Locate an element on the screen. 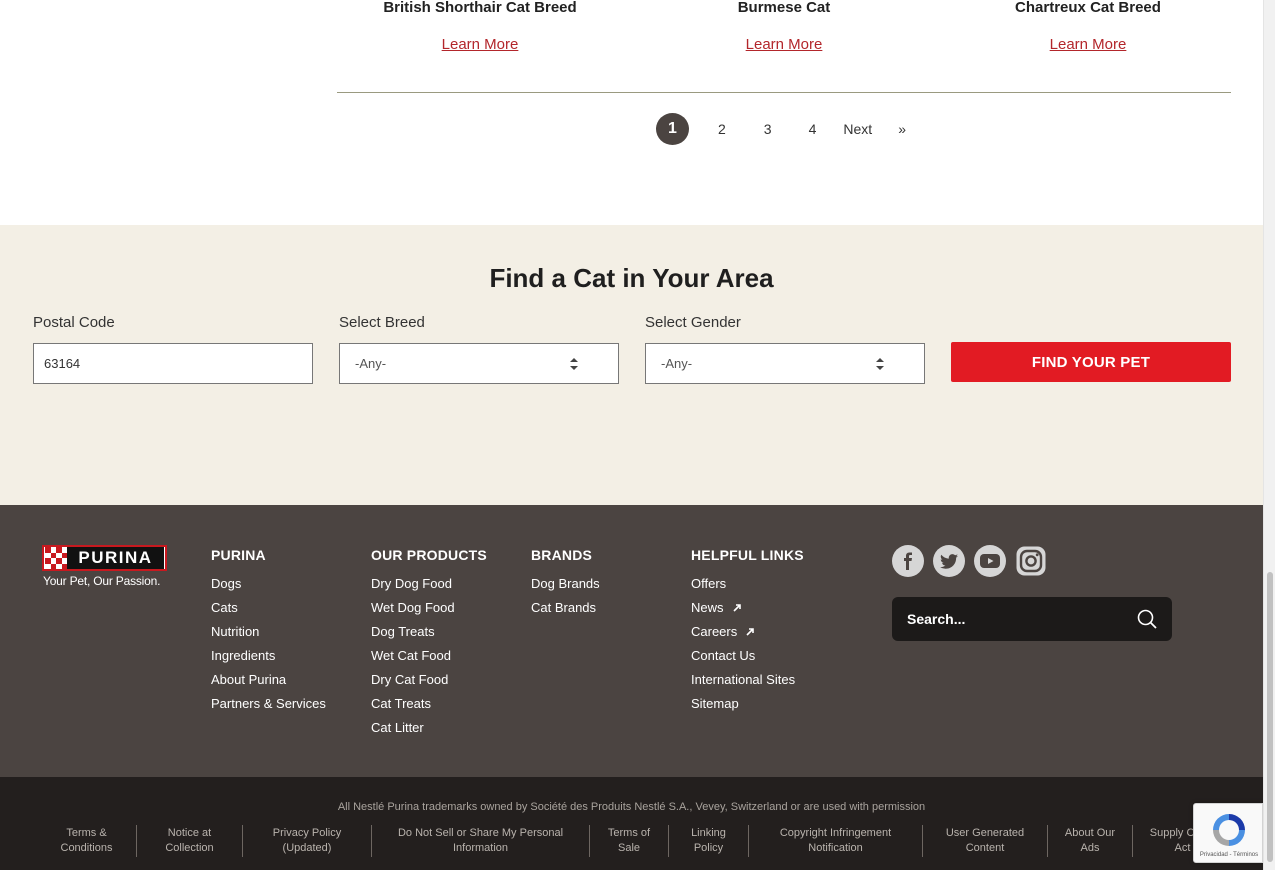 The height and width of the screenshot is (870, 1275). legal-link: Privacy Policy (Updated) is located at coordinates (306, 841).